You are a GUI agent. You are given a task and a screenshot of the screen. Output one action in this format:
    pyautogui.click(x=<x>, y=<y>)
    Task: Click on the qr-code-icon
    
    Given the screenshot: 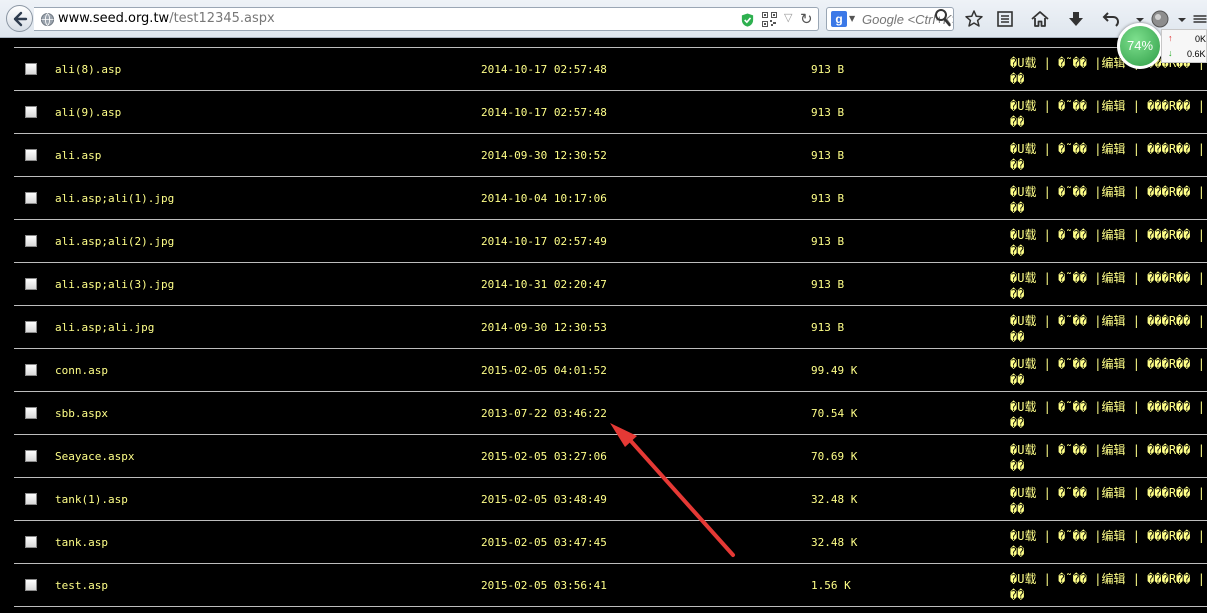 What is the action you would take?
    pyautogui.click(x=769, y=19)
    